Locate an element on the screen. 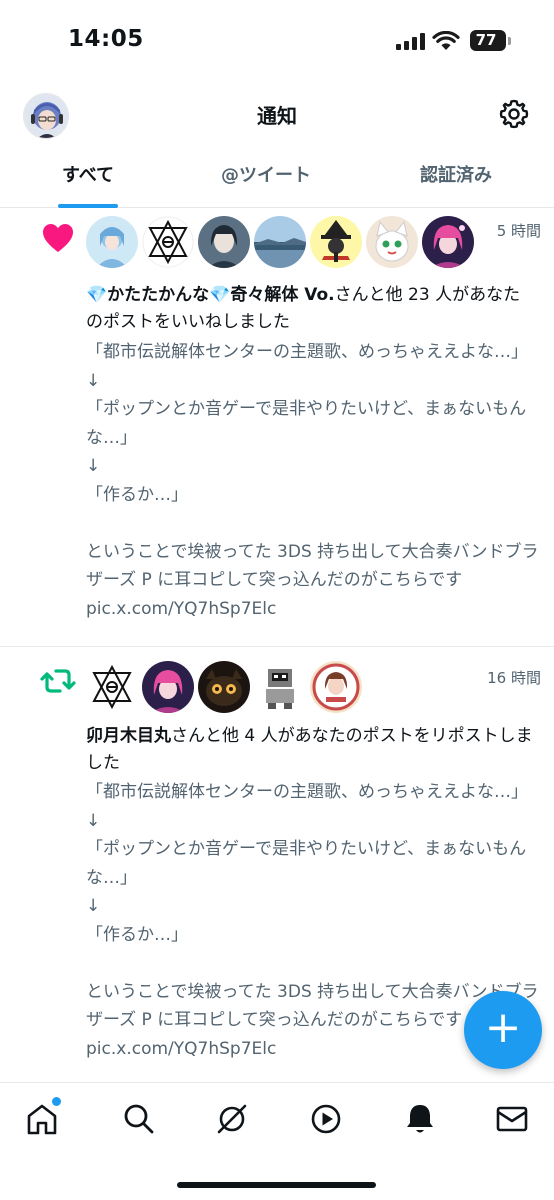 The image size is (554, 1200). mail-icon is located at coordinates (512, 1119).